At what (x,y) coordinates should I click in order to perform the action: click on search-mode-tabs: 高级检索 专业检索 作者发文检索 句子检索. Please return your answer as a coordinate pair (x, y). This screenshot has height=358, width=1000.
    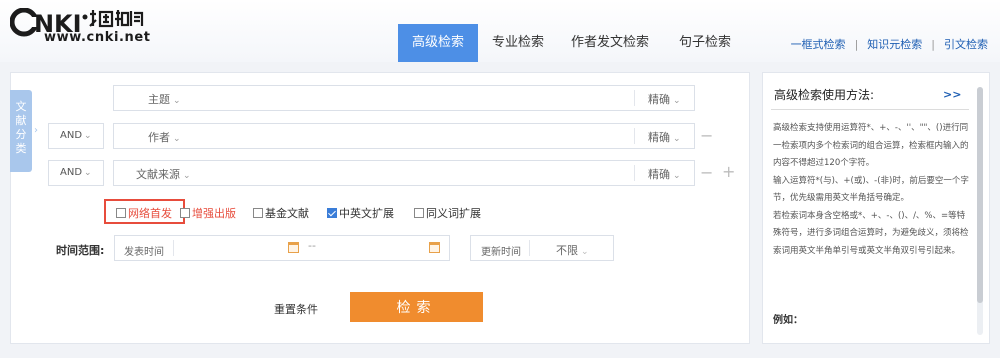
    Looking at the image, I should click on (573, 43).